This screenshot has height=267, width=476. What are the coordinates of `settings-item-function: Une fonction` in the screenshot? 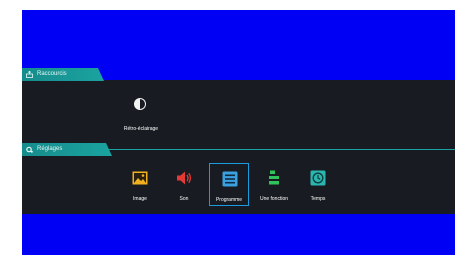 It's located at (274, 184).